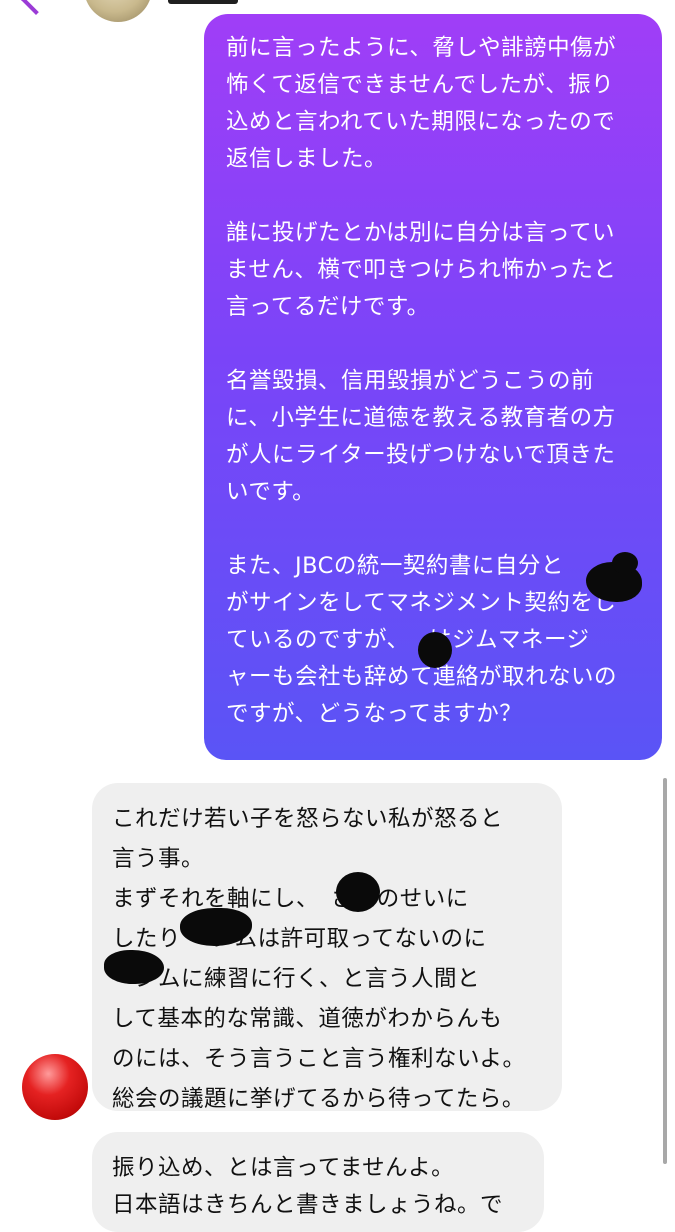 The height and width of the screenshot is (1232, 675). What do you see at coordinates (55, 1087) in the screenshot?
I see `sender-avatar` at bounding box center [55, 1087].